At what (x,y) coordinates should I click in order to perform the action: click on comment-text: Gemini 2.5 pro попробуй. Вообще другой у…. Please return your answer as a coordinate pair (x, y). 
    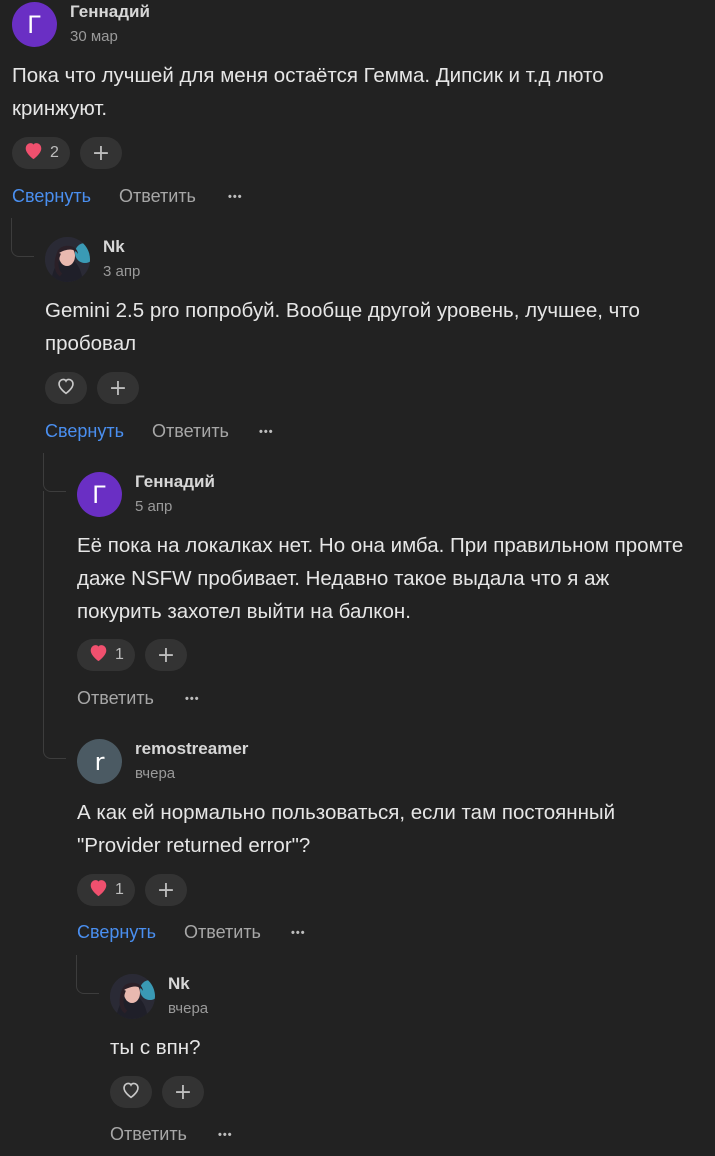
    Looking at the image, I should click on (342, 327).